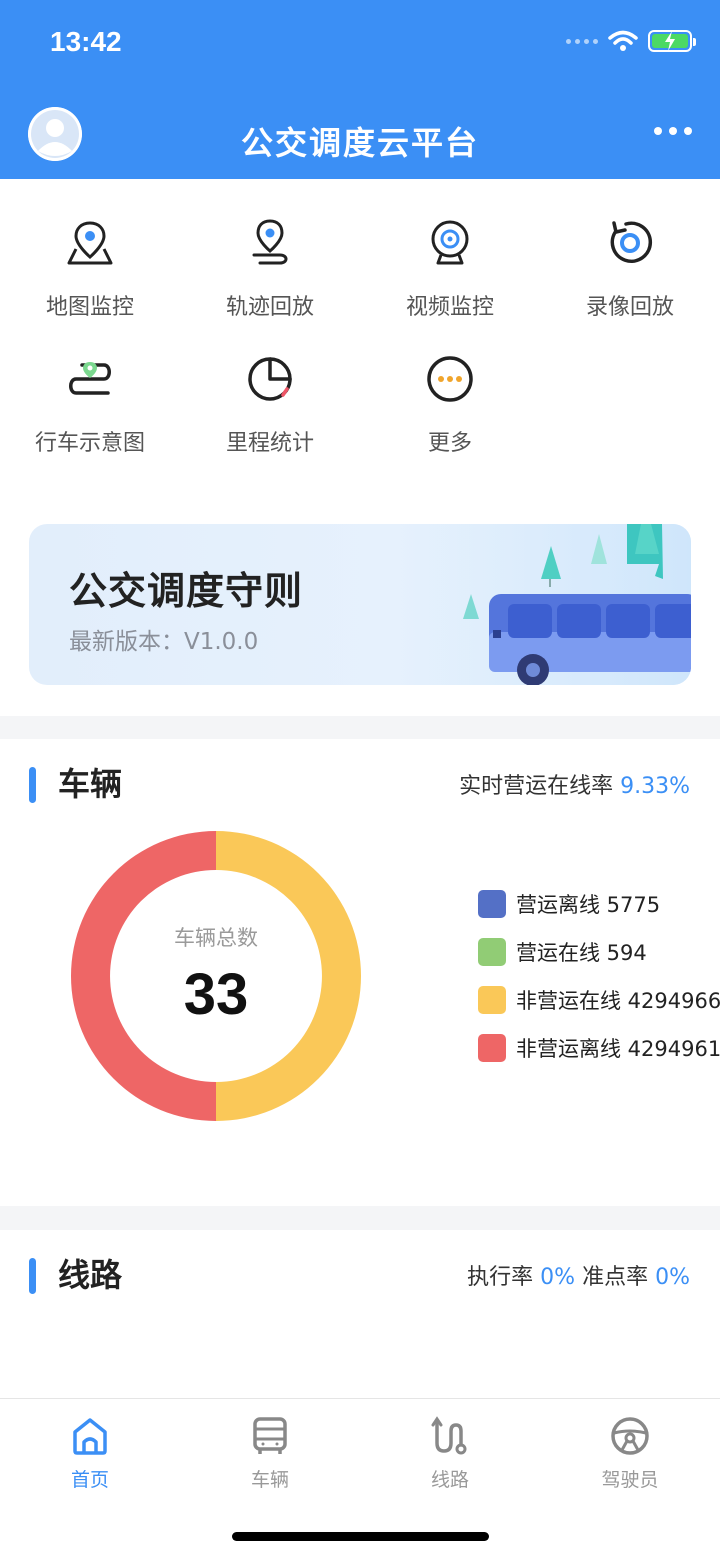  Describe the element at coordinates (536, 786) in the screenshot. I see `online-rate-label: 实时营运在线率` at that location.